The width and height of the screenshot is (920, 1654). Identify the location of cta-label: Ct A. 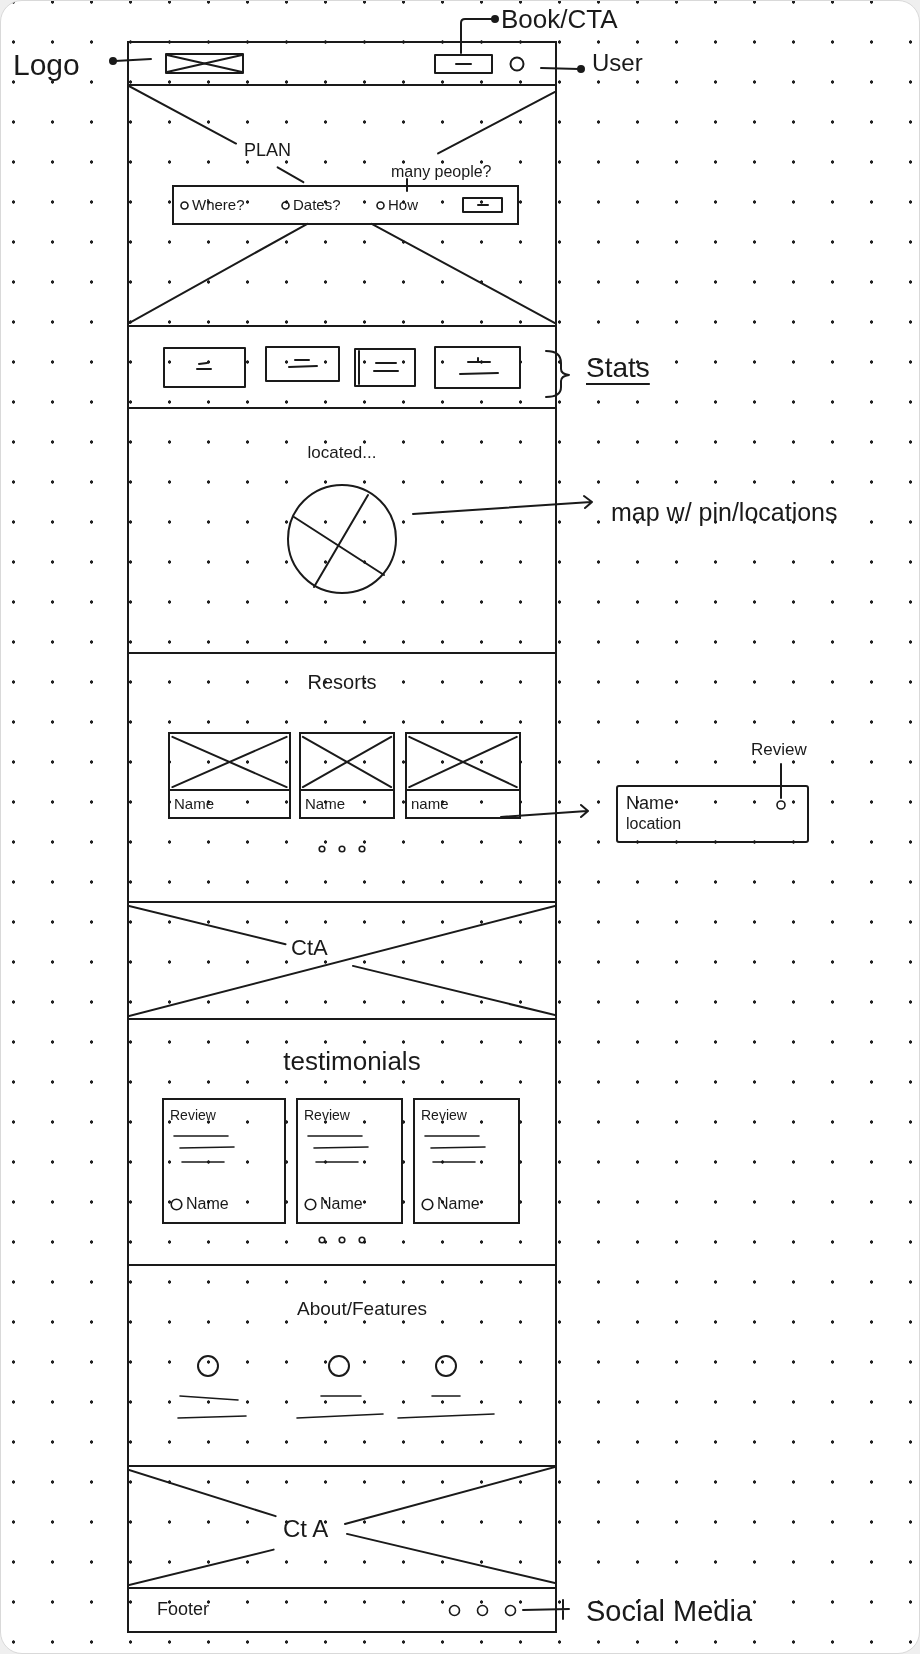
(306, 1529).